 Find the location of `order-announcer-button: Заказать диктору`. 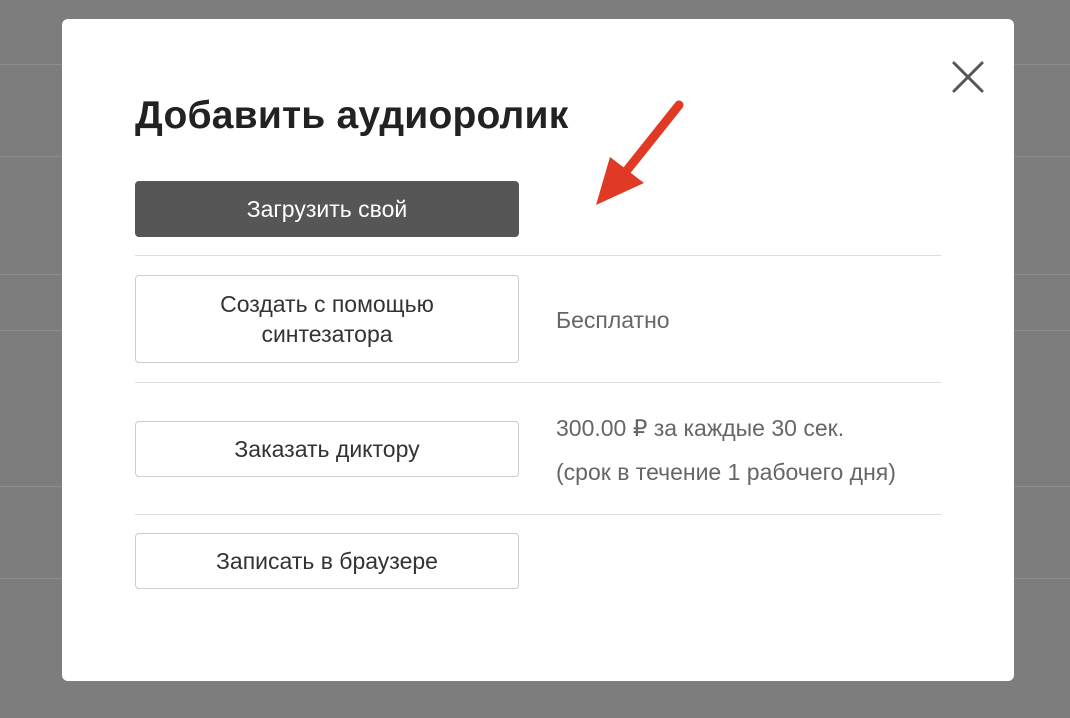

order-announcer-button: Заказать диктору is located at coordinates (327, 449).